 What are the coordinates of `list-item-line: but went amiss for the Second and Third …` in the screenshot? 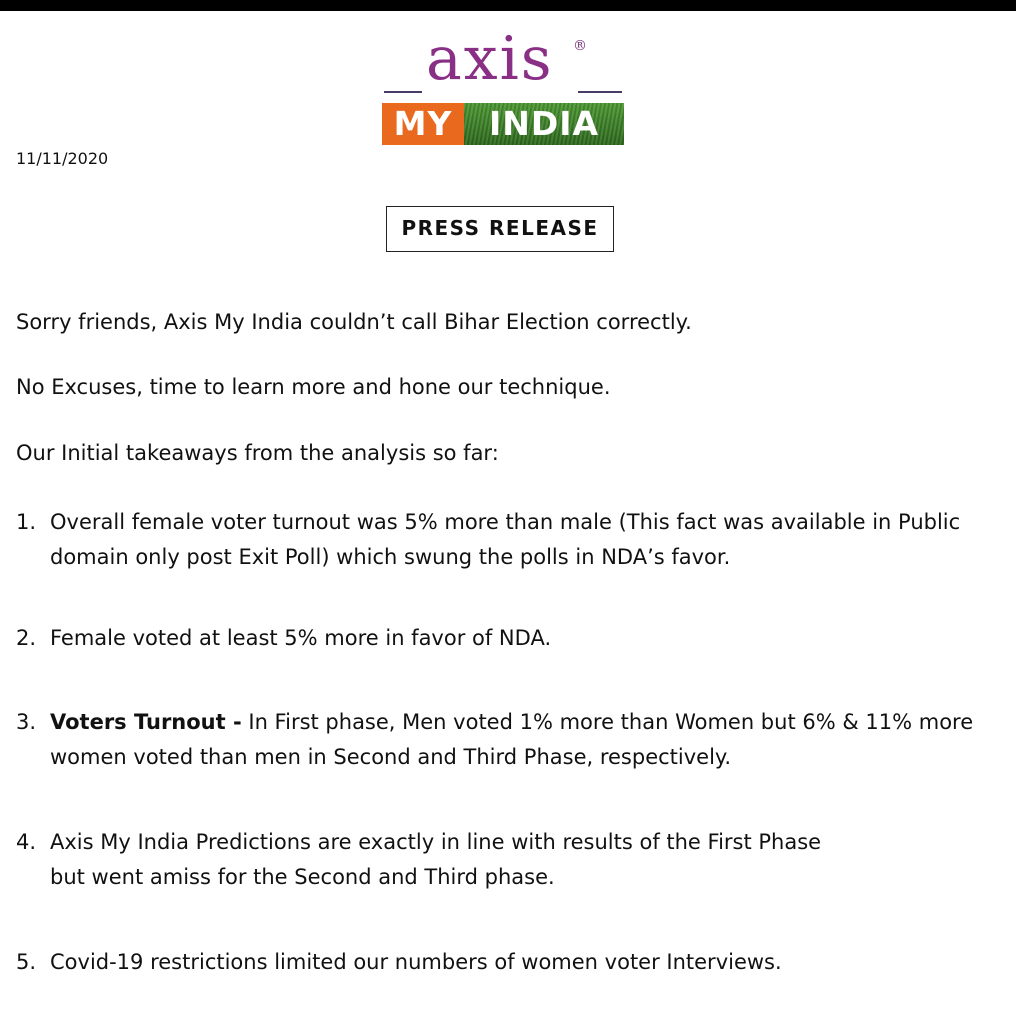 It's located at (302, 877).